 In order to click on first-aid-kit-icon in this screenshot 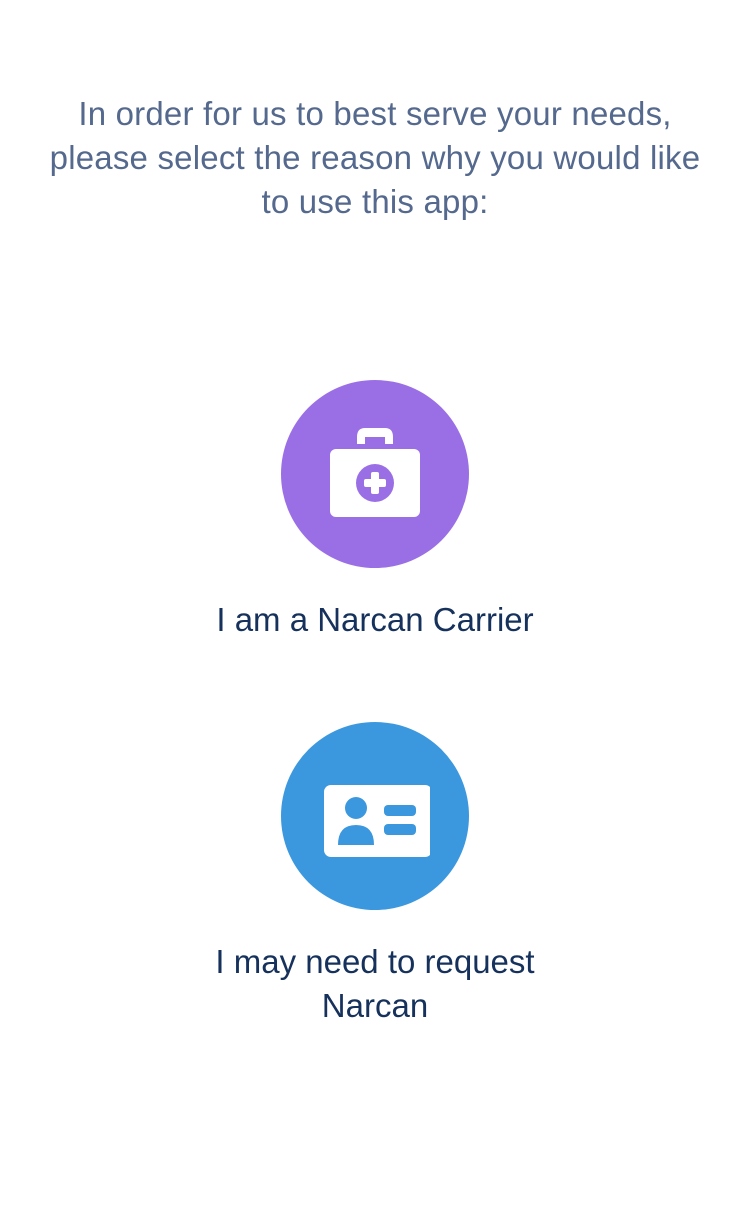, I will do `click(375, 472)`.